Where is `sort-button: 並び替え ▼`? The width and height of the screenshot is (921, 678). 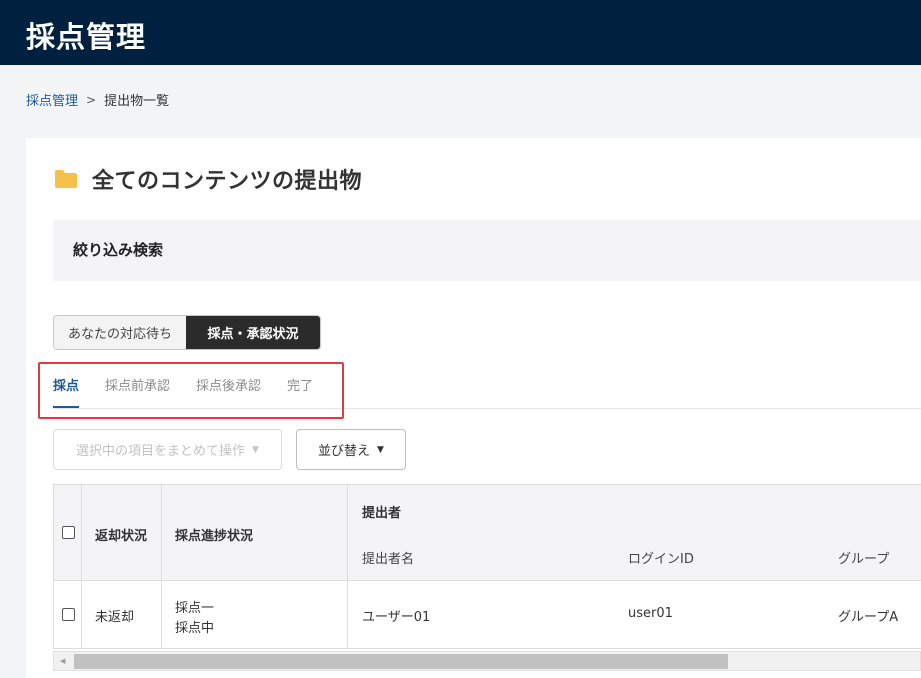
sort-button: 並び替え ▼ is located at coordinates (351, 449).